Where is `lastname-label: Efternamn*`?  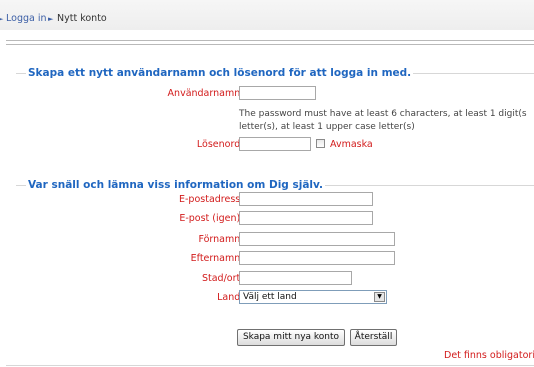 lastname-label: Efternamn* is located at coordinates (145, 258).